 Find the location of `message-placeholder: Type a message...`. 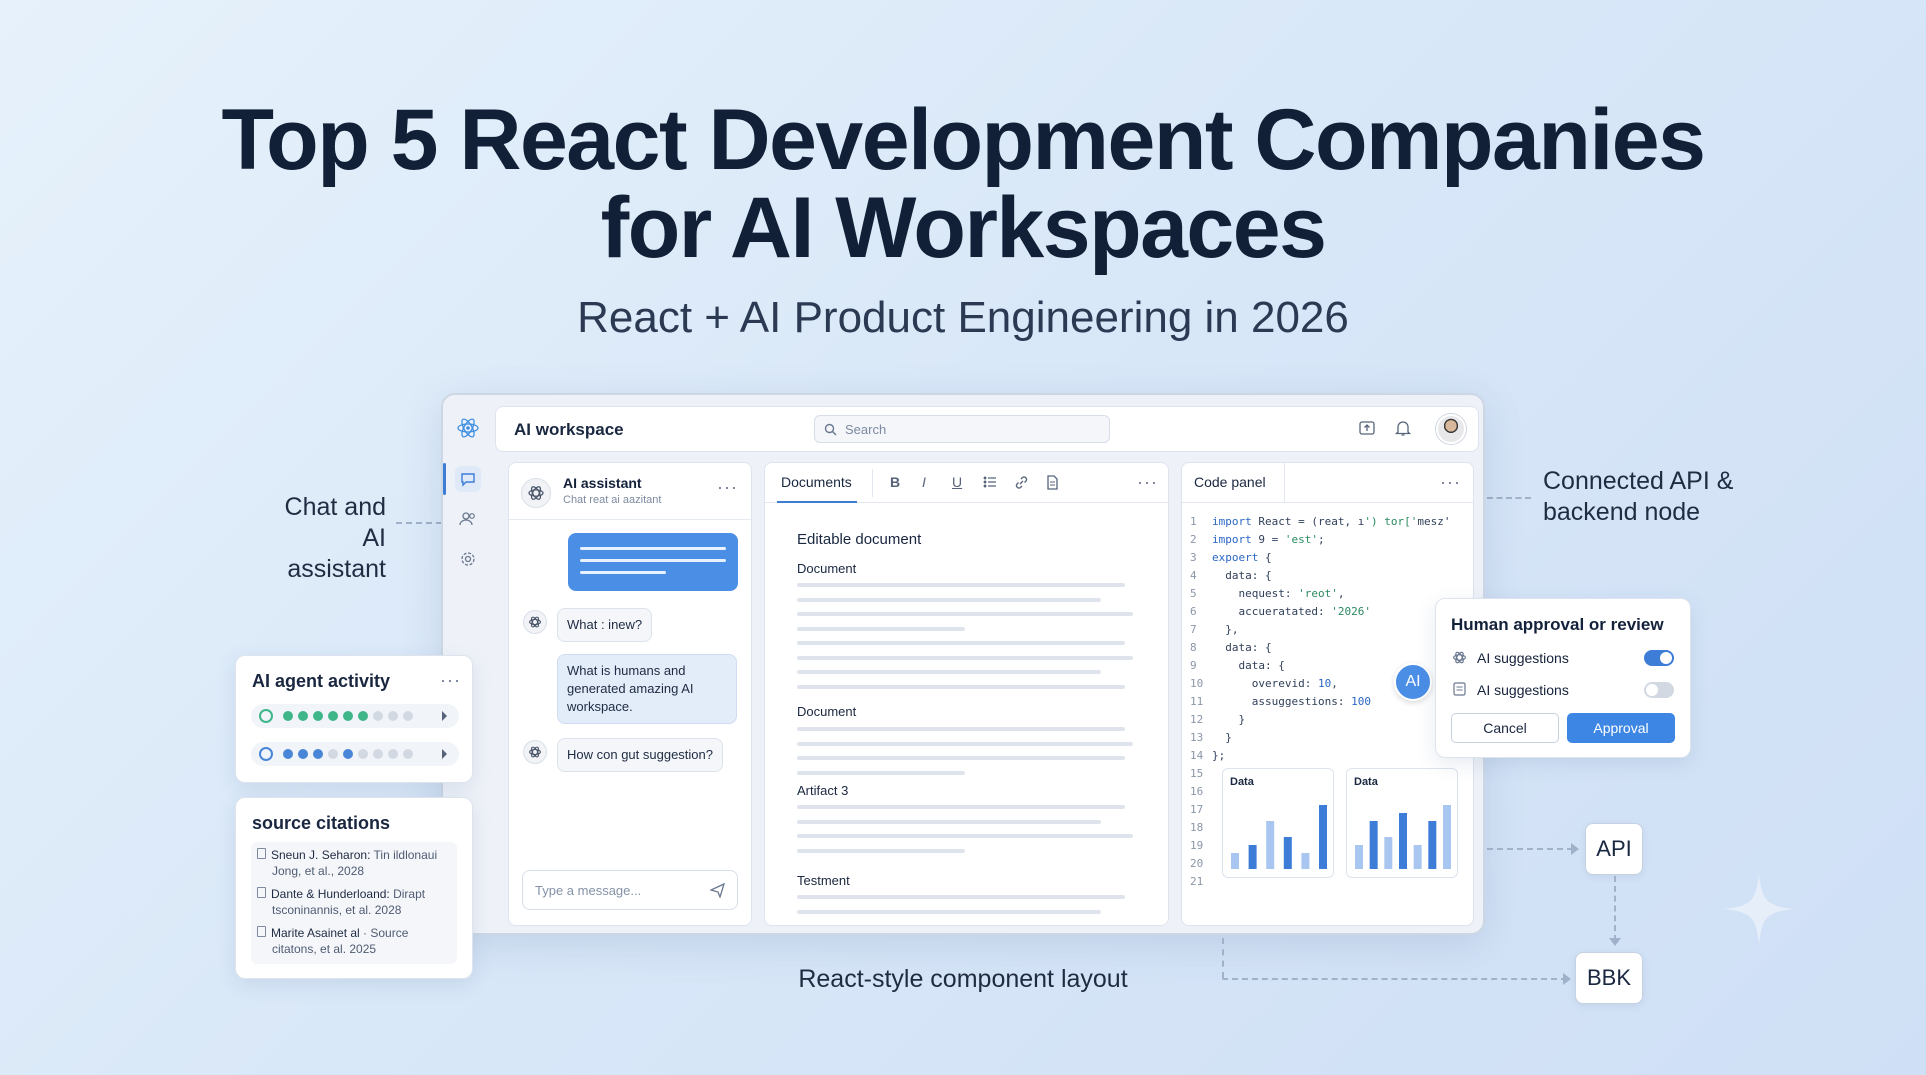

message-placeholder: Type a message... is located at coordinates (588, 890).